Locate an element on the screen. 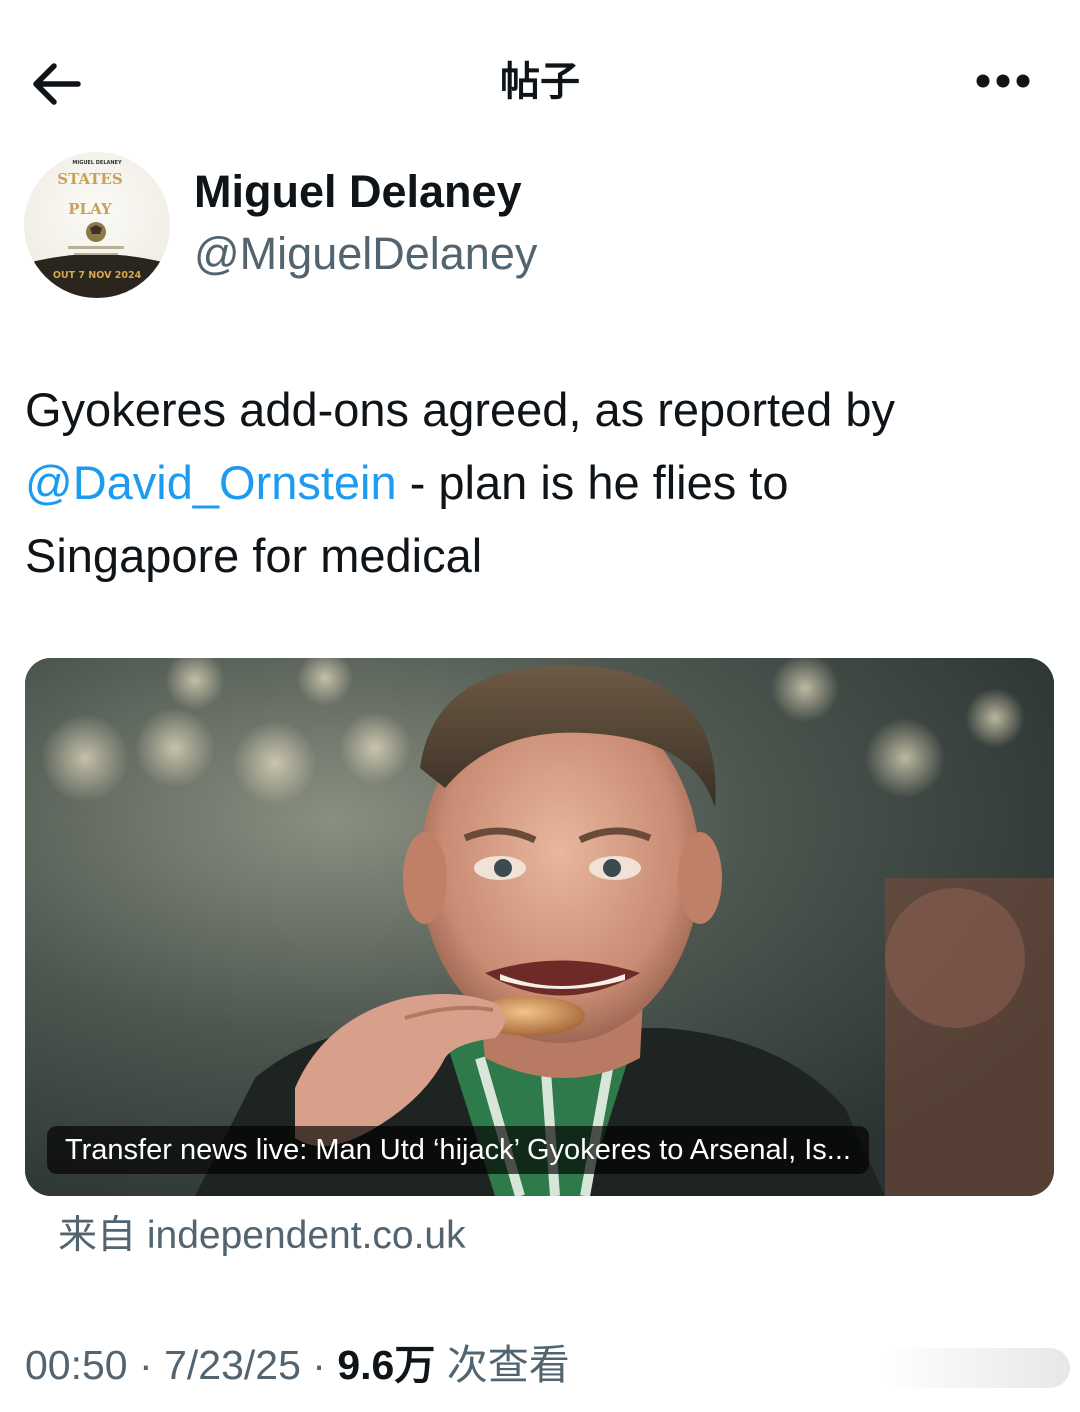 The width and height of the screenshot is (1080, 1412). watermark is located at coordinates (977, 1368).